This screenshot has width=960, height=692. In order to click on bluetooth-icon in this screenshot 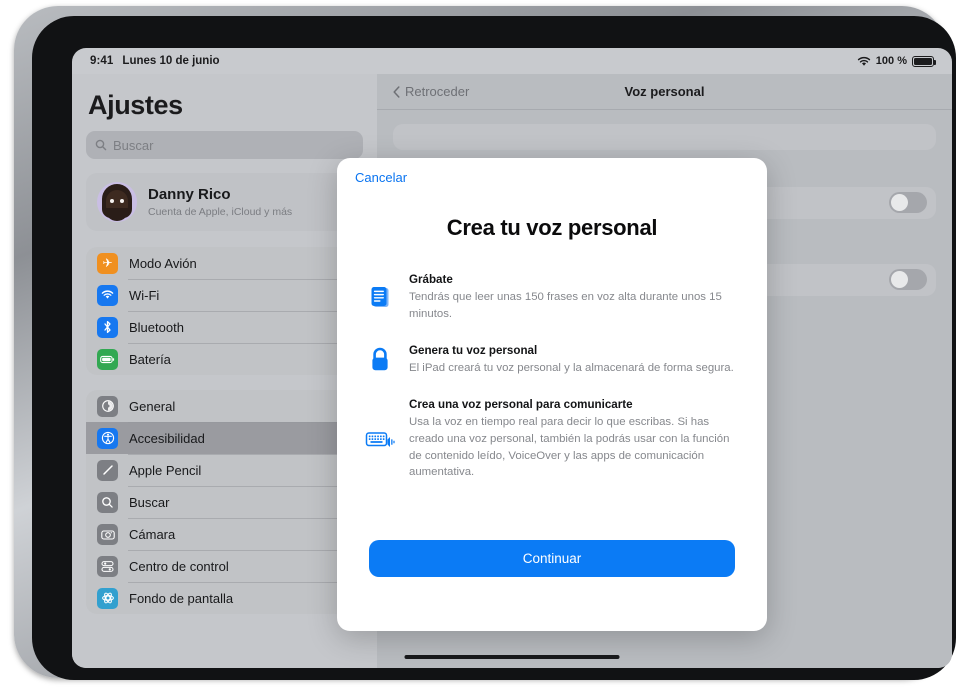, I will do `click(107, 327)`.